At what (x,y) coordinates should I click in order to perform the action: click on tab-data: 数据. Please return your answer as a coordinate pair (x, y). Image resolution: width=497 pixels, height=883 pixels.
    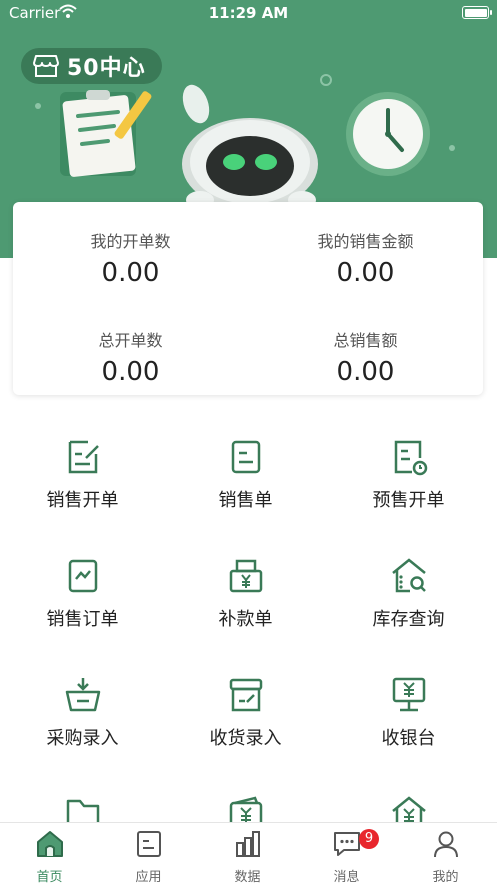
    Looking at the image, I should click on (247, 853).